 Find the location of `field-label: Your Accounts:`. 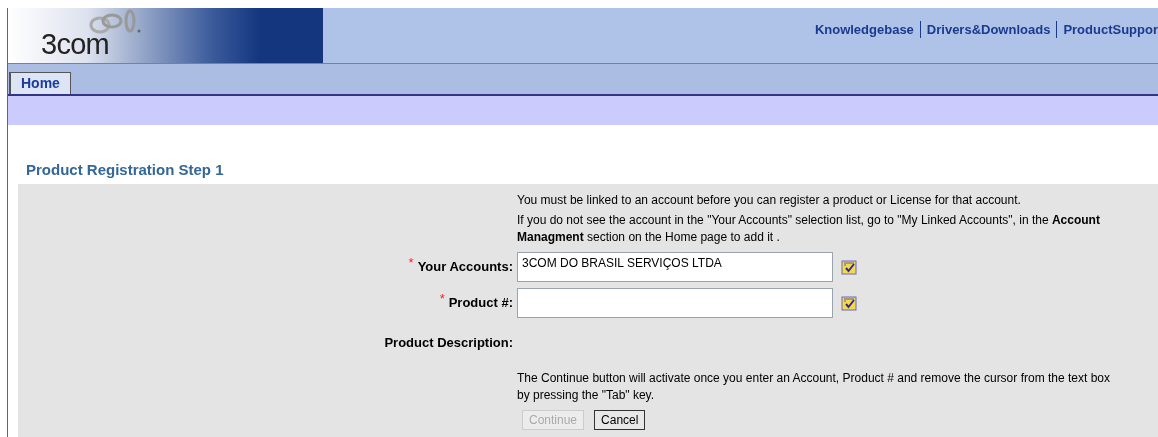

field-label: Your Accounts: is located at coordinates (465, 266).